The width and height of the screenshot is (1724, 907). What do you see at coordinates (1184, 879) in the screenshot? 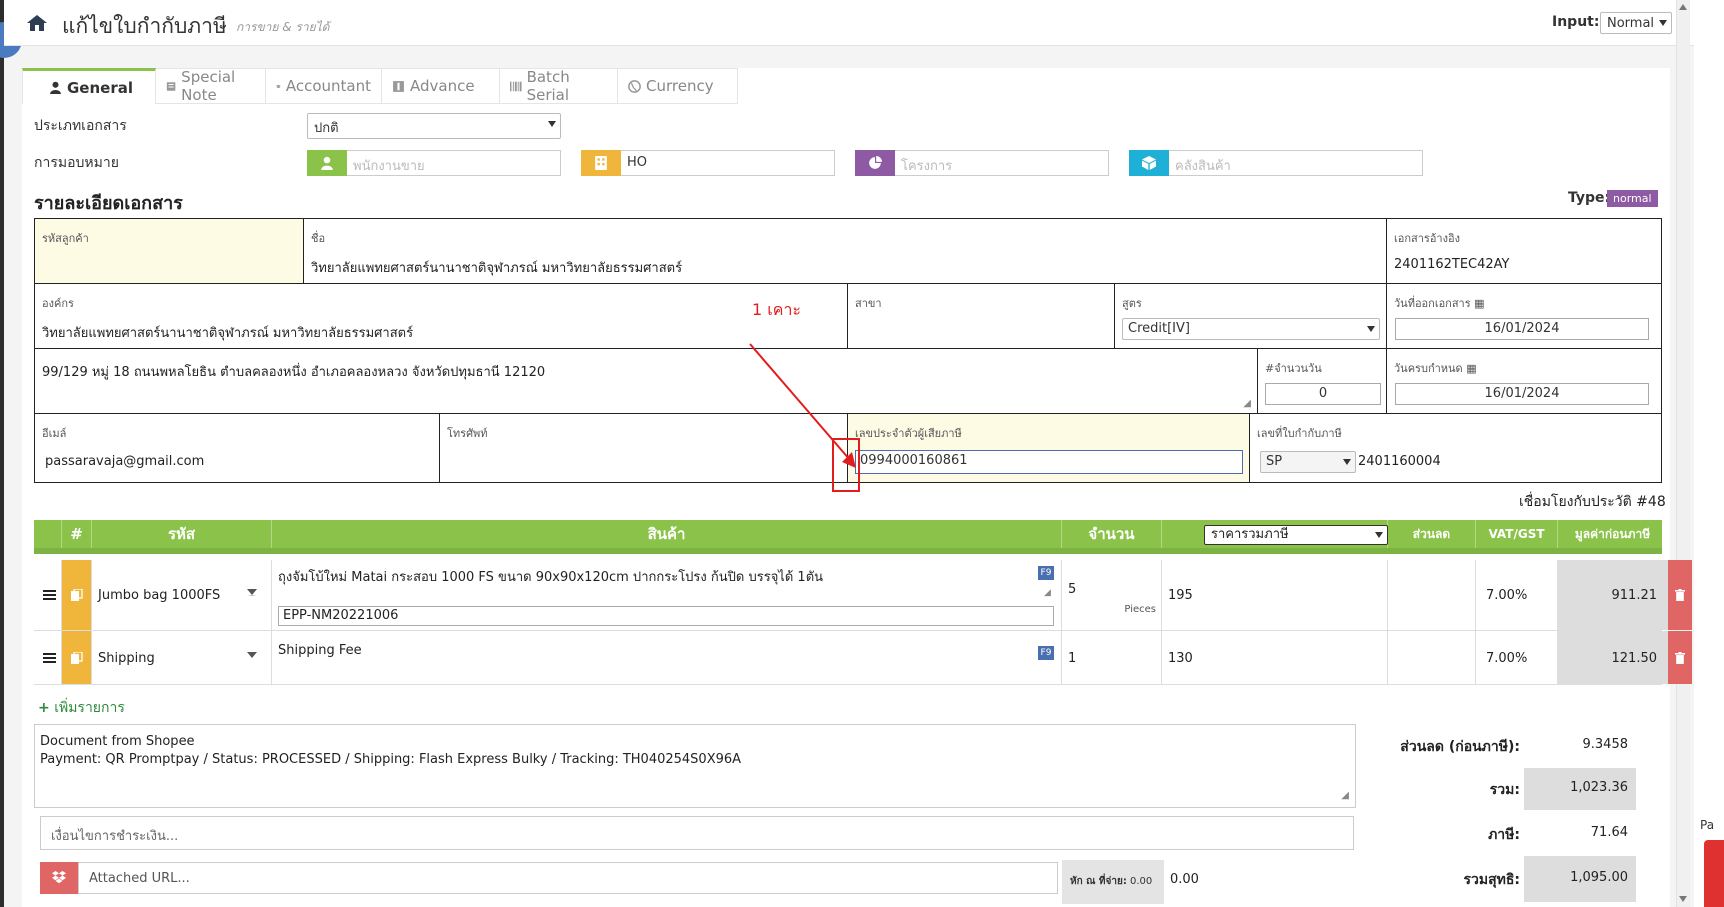
I see `withholding-tax-value: 0.00` at bounding box center [1184, 879].